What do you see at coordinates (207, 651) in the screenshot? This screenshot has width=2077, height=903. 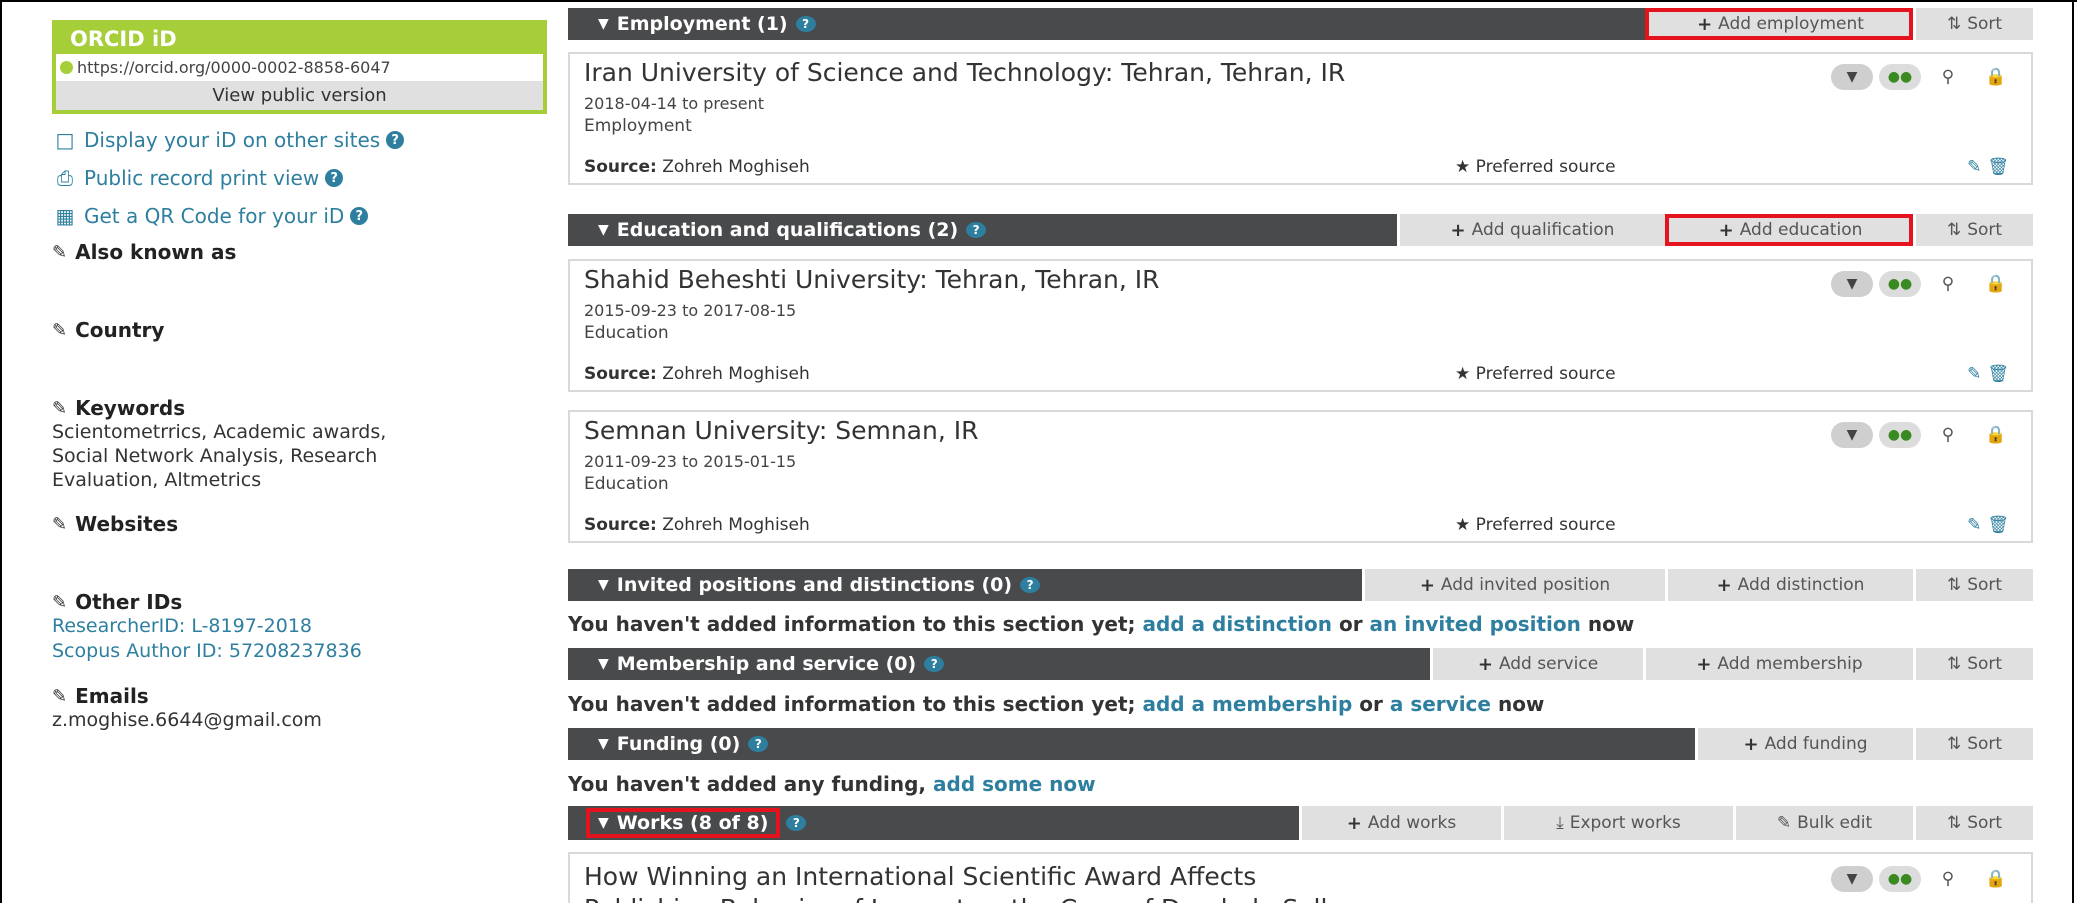 I see `scopus-id-link: Scopus Author ID: 57208237836` at bounding box center [207, 651].